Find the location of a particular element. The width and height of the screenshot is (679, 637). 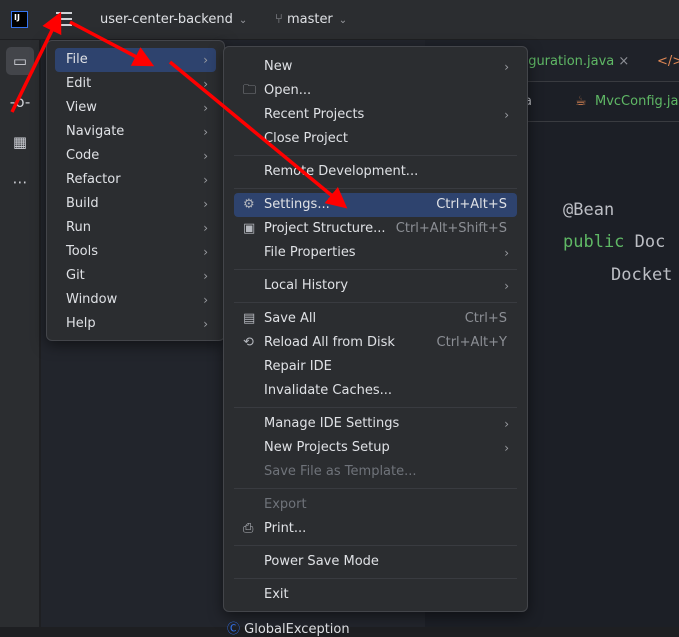

branch-name: master is located at coordinates (309, 19).